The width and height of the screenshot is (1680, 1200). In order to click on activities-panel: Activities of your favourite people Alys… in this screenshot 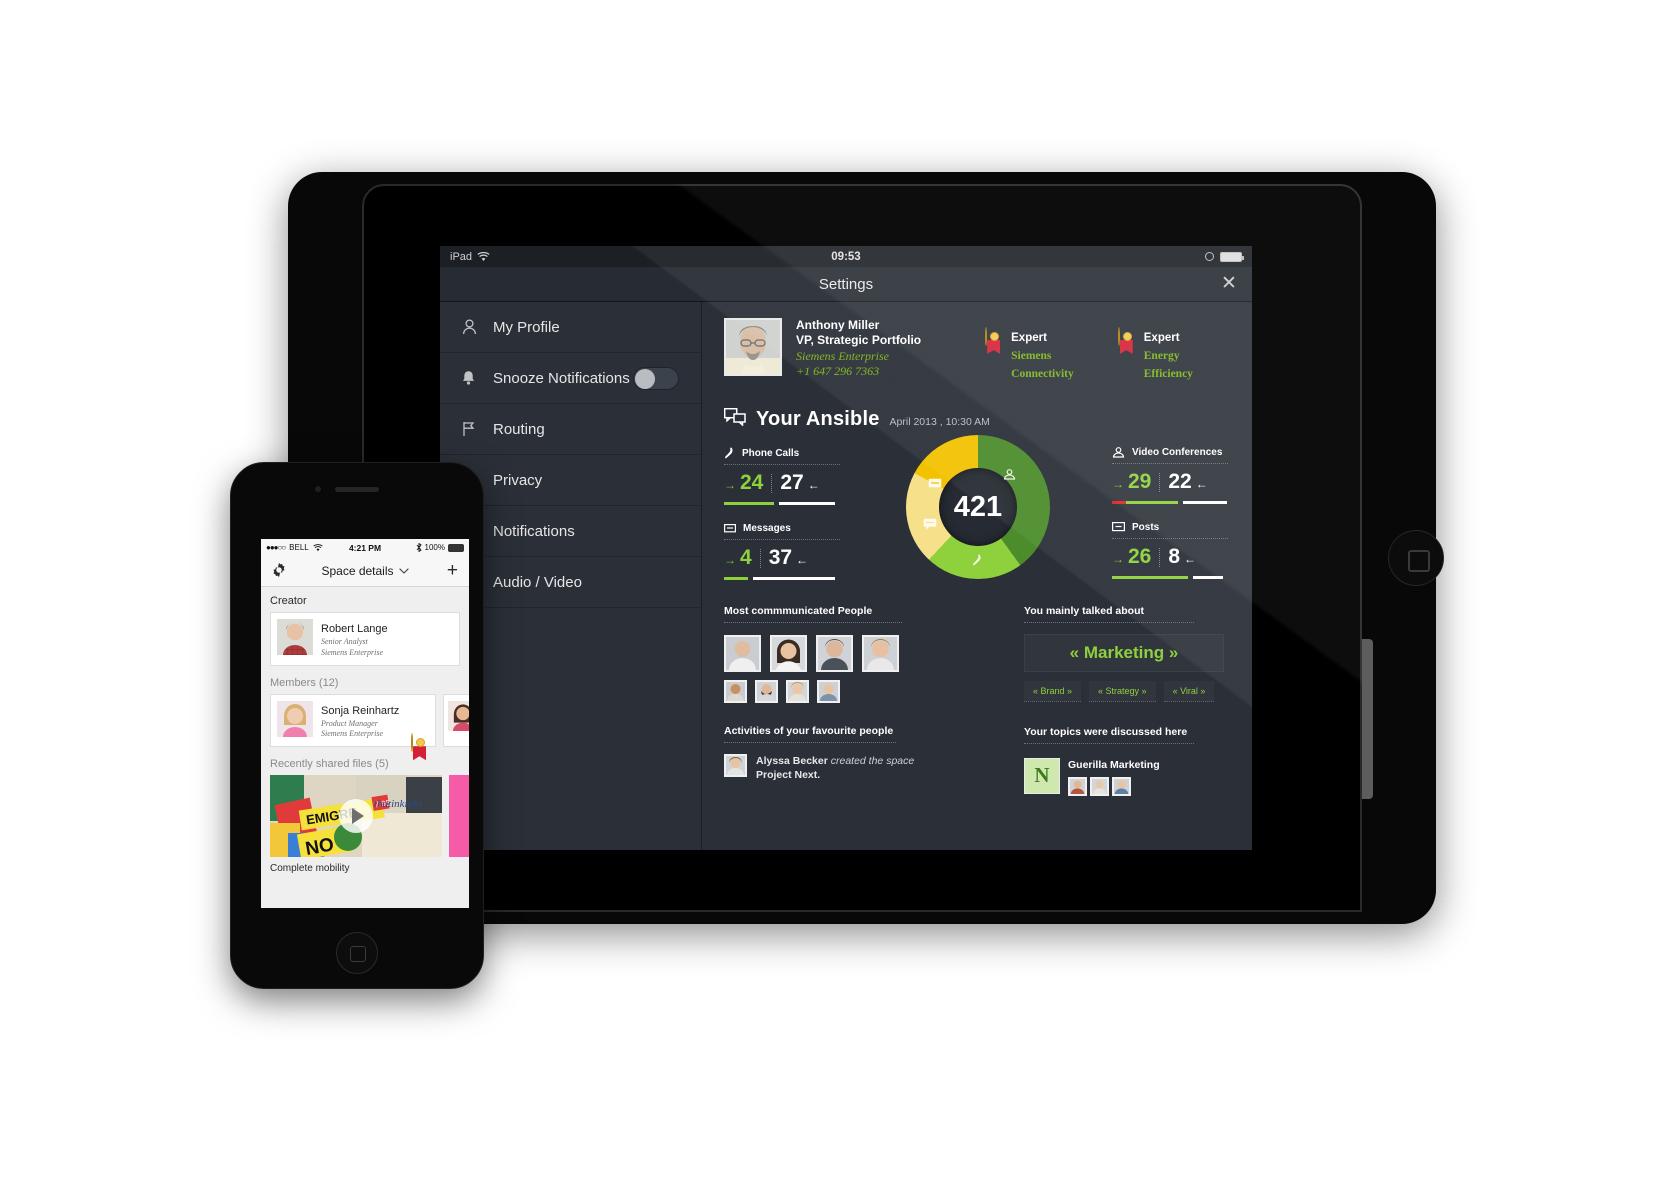, I will do `click(865, 753)`.